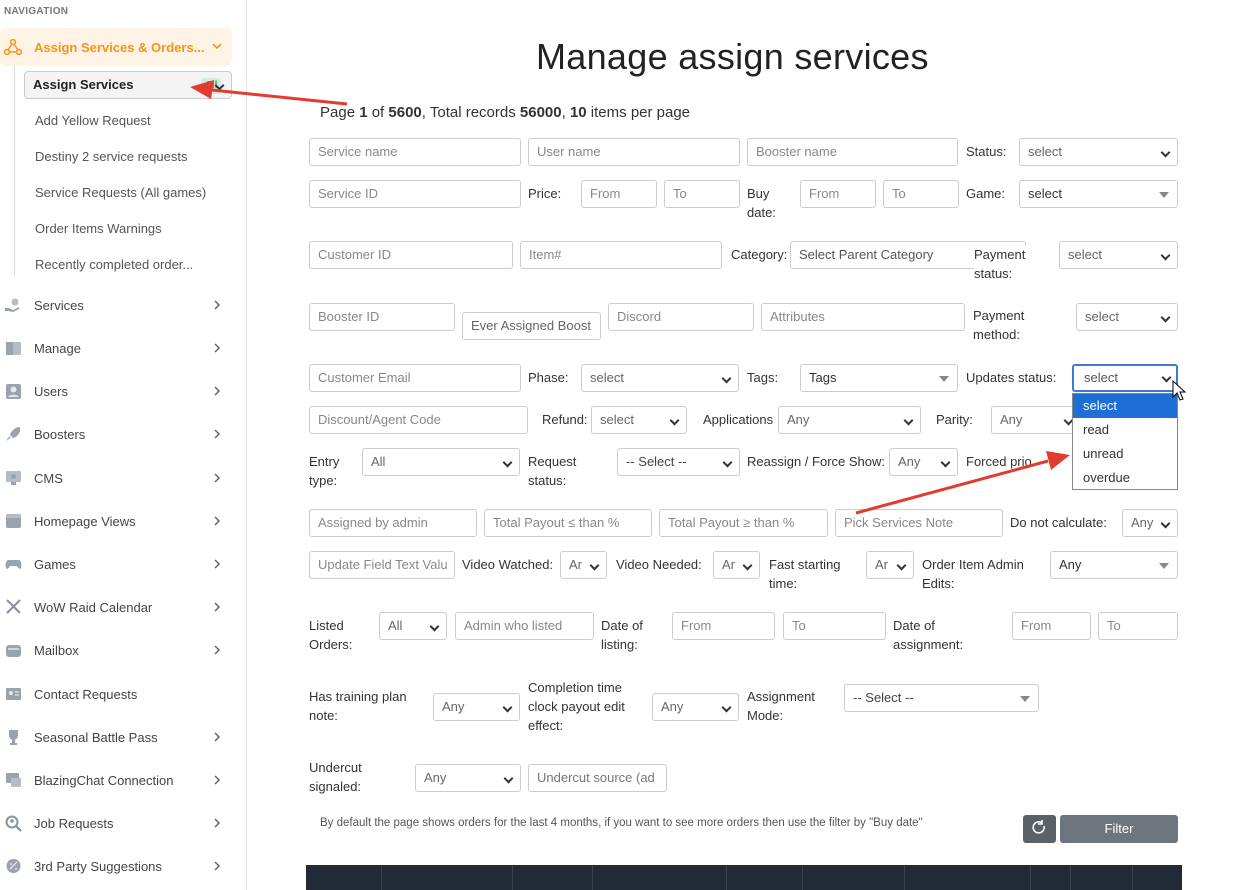 This screenshot has height=890, width=1233. What do you see at coordinates (116, 305) in the screenshot?
I see `sidebar-item-services: Services` at bounding box center [116, 305].